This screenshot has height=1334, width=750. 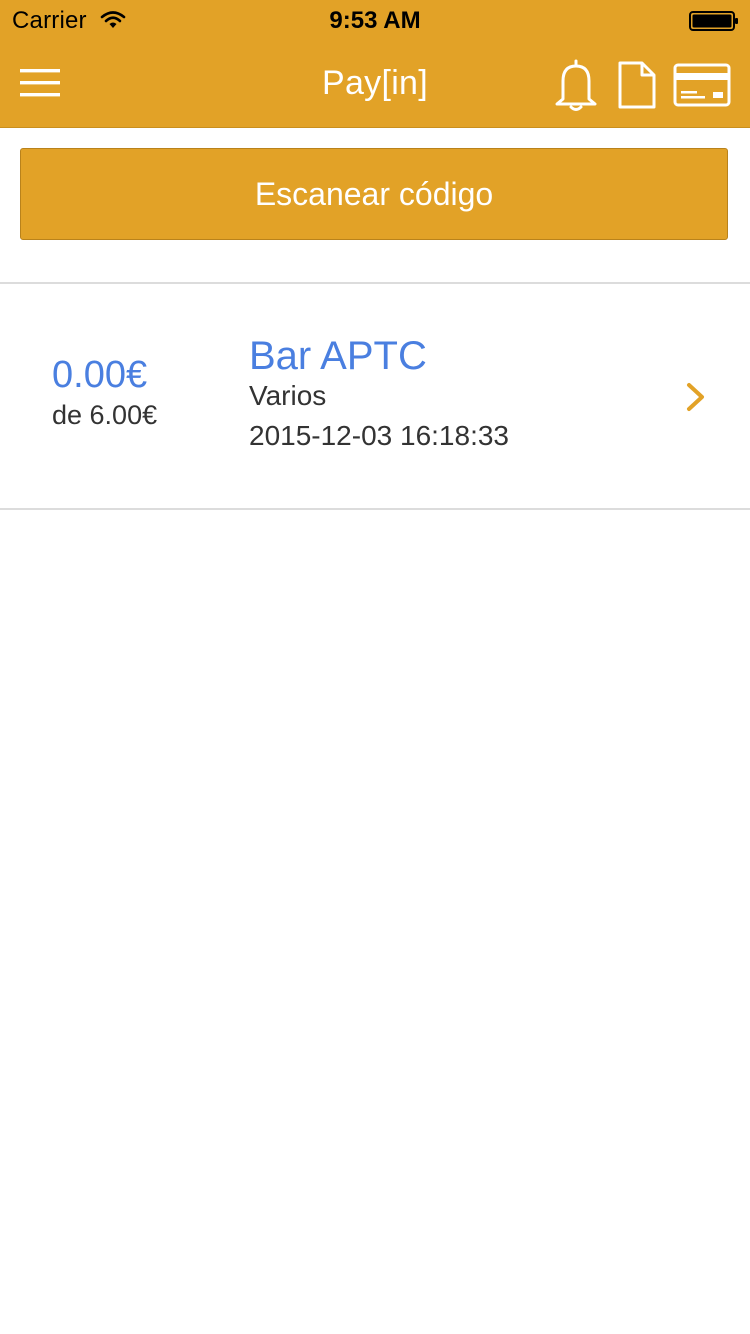 I want to click on battery-icon, so click(x=713, y=21).